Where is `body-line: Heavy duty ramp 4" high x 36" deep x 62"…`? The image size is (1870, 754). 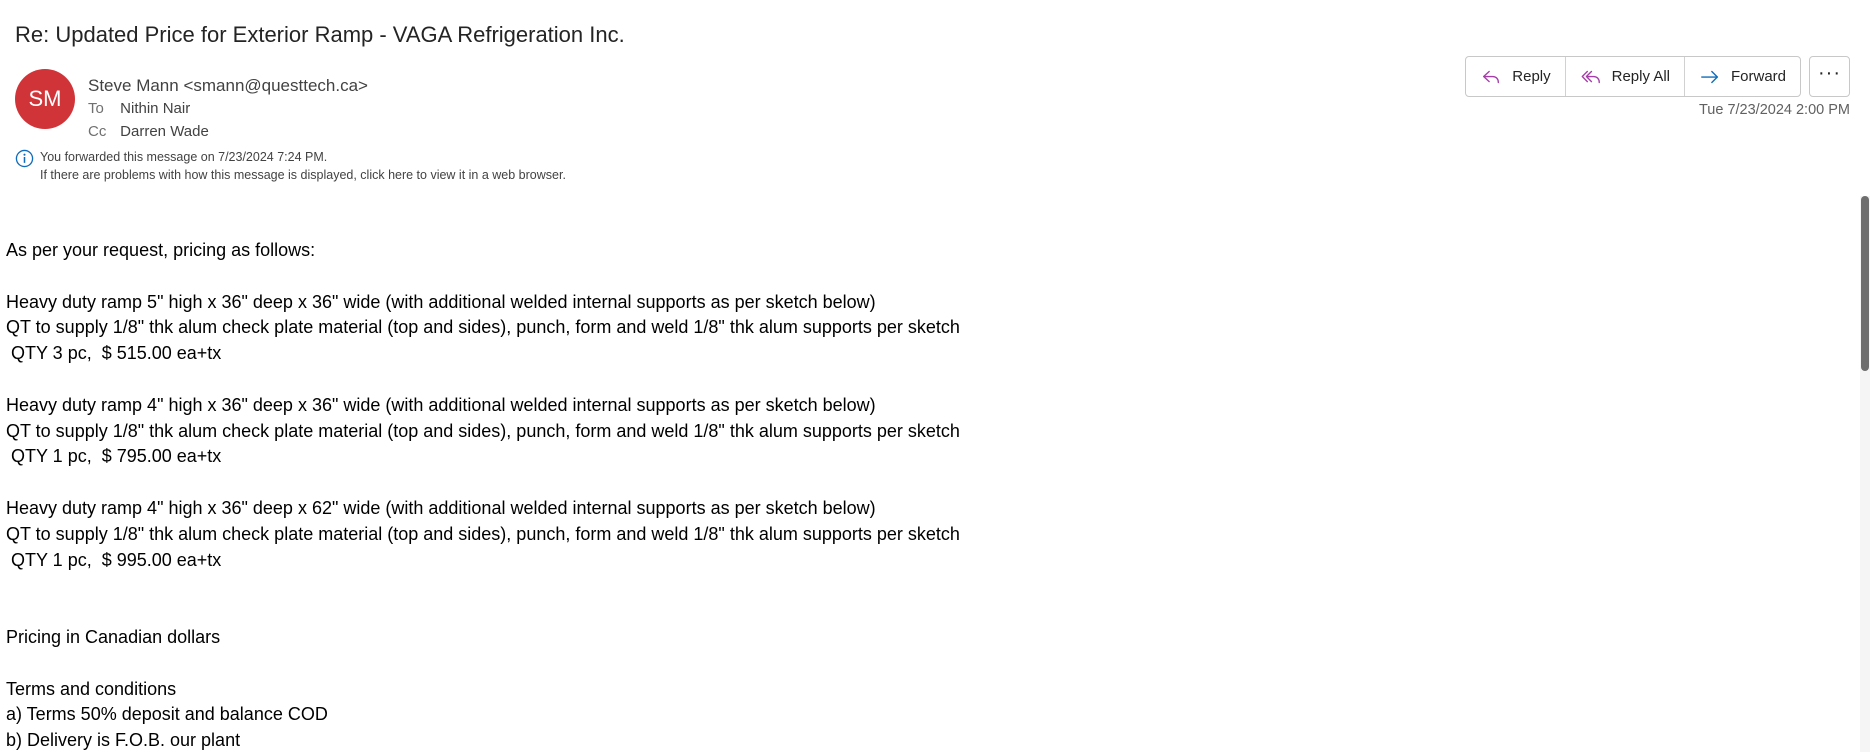
body-line: Heavy duty ramp 4" high x 36" deep x 62"… is located at coordinates (441, 507).